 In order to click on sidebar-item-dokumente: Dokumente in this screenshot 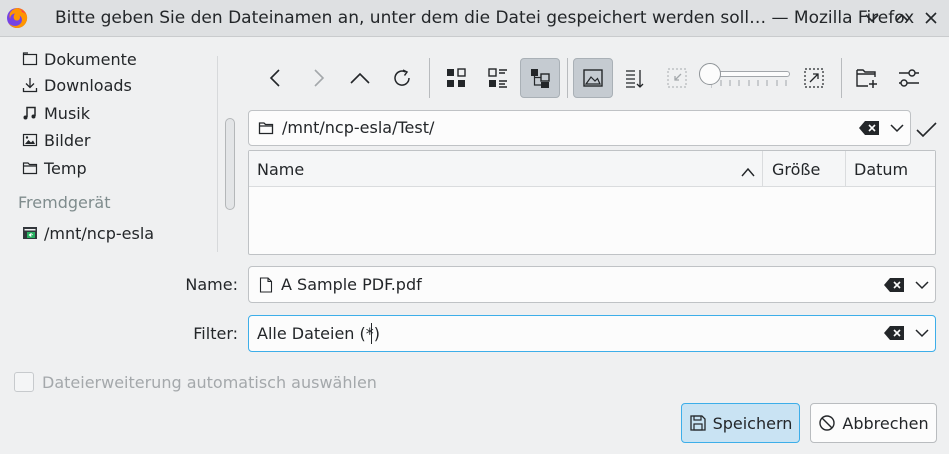, I will do `click(79, 59)`.